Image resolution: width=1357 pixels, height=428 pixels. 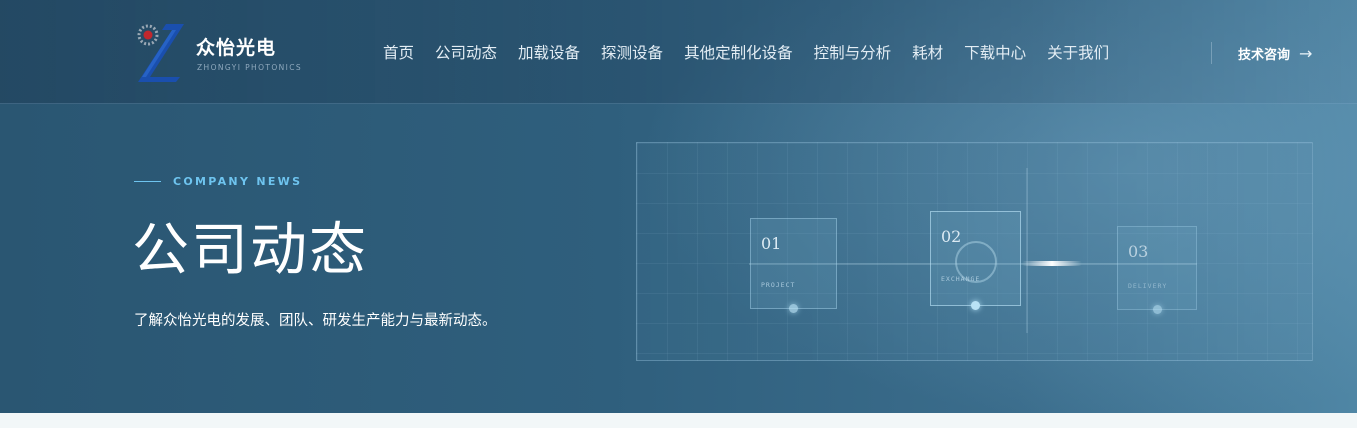 I want to click on tech-consult-label: 技术咨询, so click(x=1264, y=55).